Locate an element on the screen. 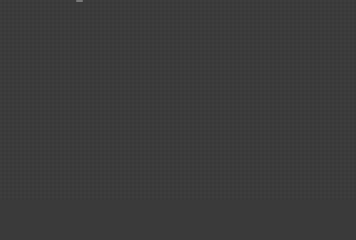 Image resolution: width=356 pixels, height=240 pixels. top-edge-indicator is located at coordinates (79, 1).